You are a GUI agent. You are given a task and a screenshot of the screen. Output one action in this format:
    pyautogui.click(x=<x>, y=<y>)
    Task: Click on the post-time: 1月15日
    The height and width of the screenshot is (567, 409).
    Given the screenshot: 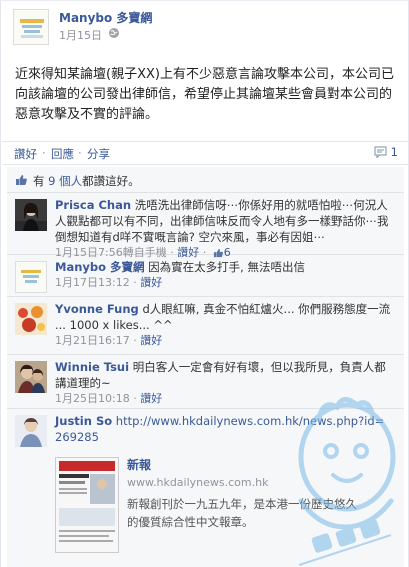 What is the action you would take?
    pyautogui.click(x=80, y=35)
    